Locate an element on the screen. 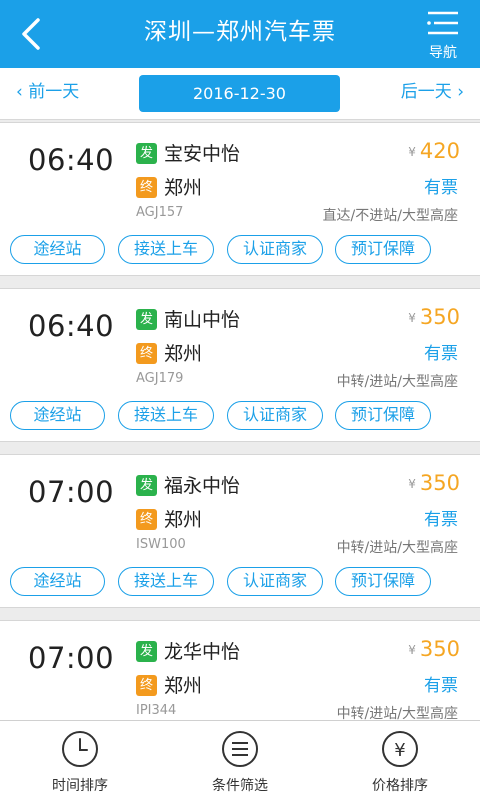 This screenshot has width=480, height=800. back-arrow-icon is located at coordinates (32, 34).